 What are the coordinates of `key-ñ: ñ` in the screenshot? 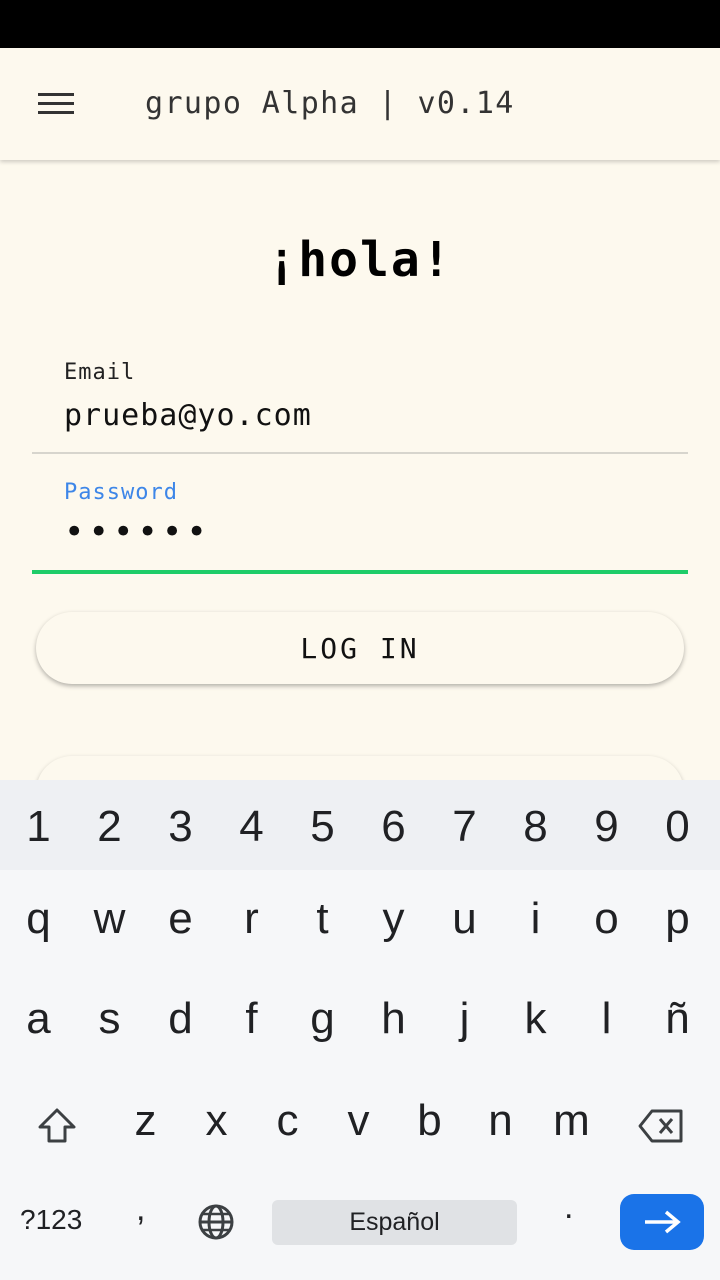 It's located at (677, 1019).